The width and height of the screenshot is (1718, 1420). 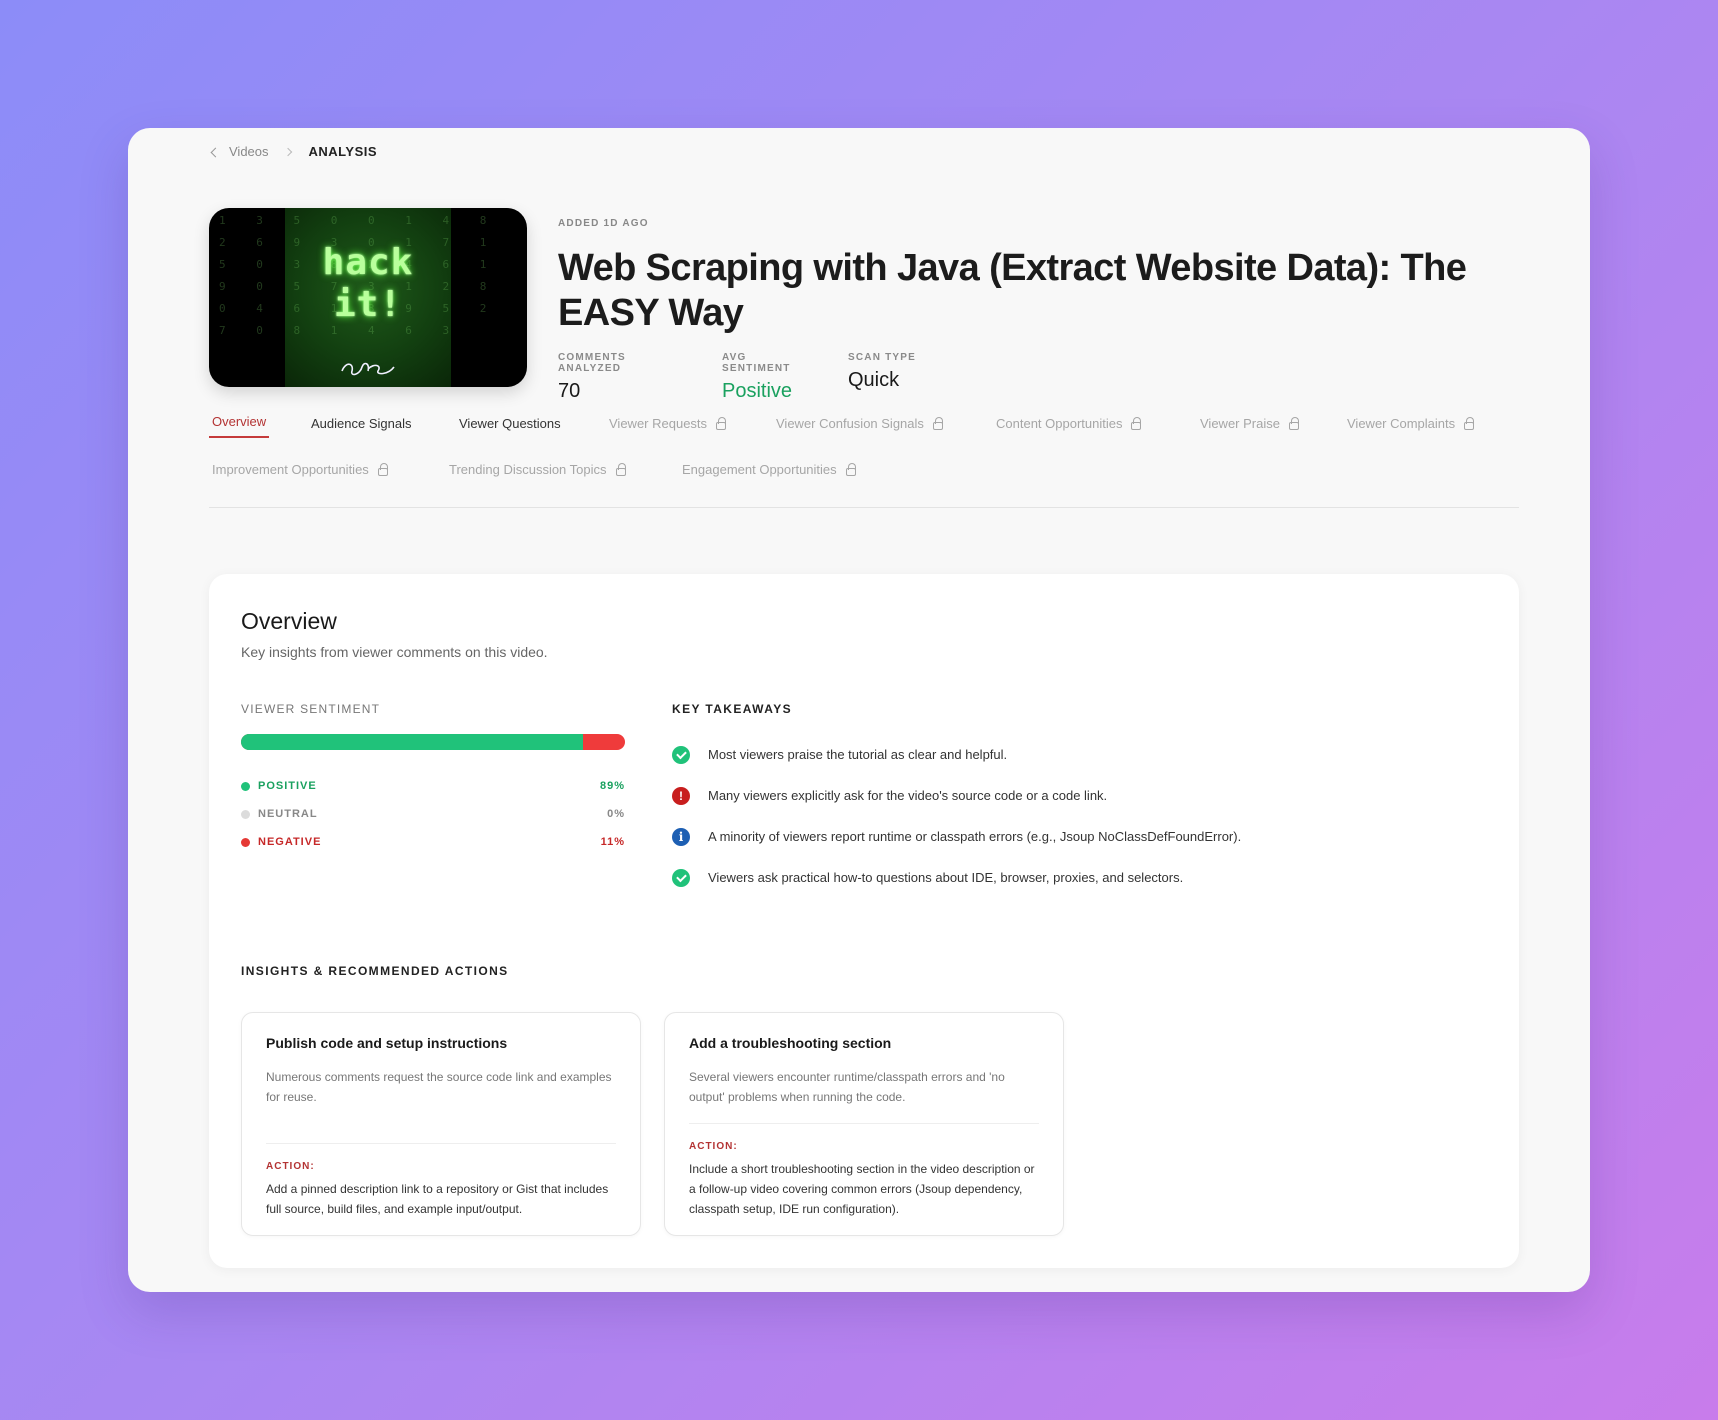 I want to click on legend-name: NEGATIVE, so click(x=290, y=842).